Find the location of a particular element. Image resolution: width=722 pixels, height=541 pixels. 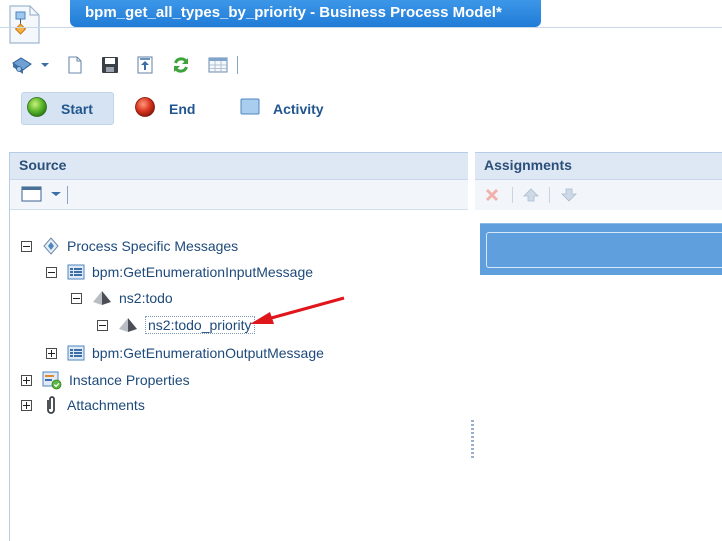

layout-button is located at coordinates (218, 65).